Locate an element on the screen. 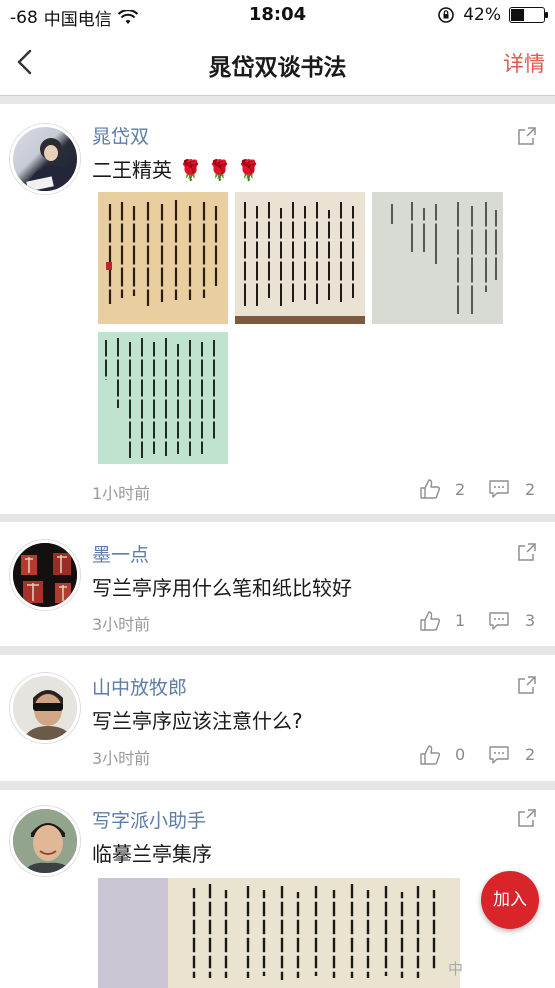 This screenshot has height=988, width=555. battery-icon is located at coordinates (528, 15).